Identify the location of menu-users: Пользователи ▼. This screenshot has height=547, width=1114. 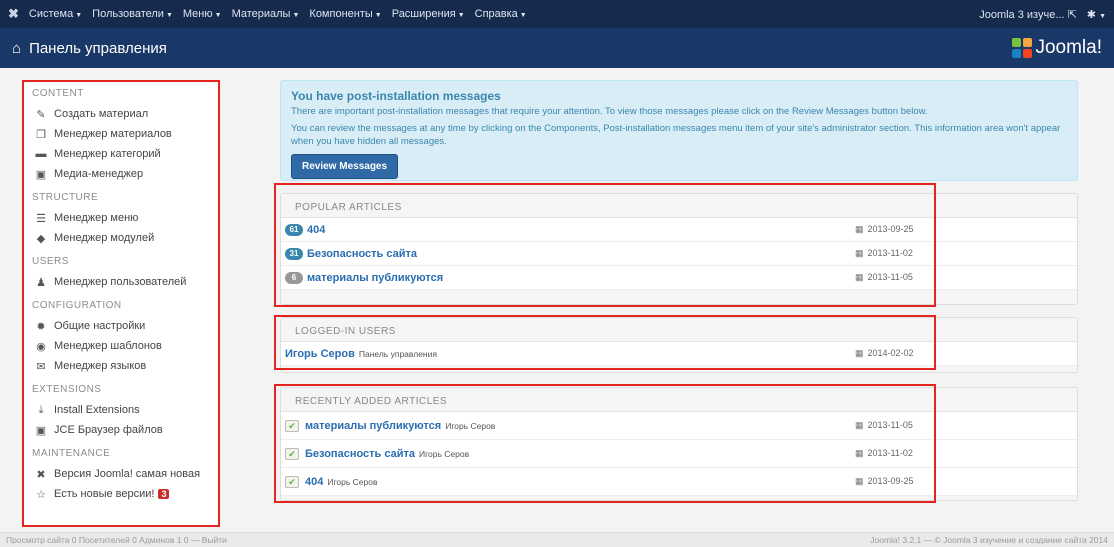
(132, 14).